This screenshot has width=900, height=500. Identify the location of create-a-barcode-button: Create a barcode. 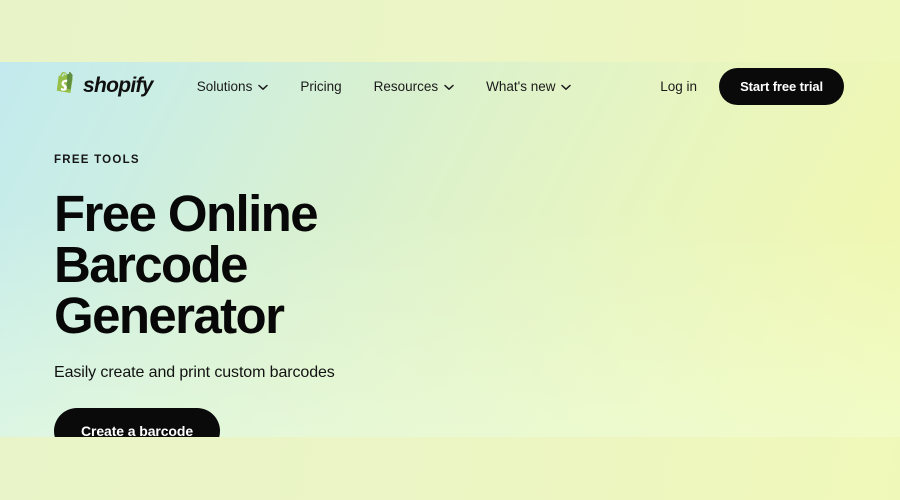
(137, 422).